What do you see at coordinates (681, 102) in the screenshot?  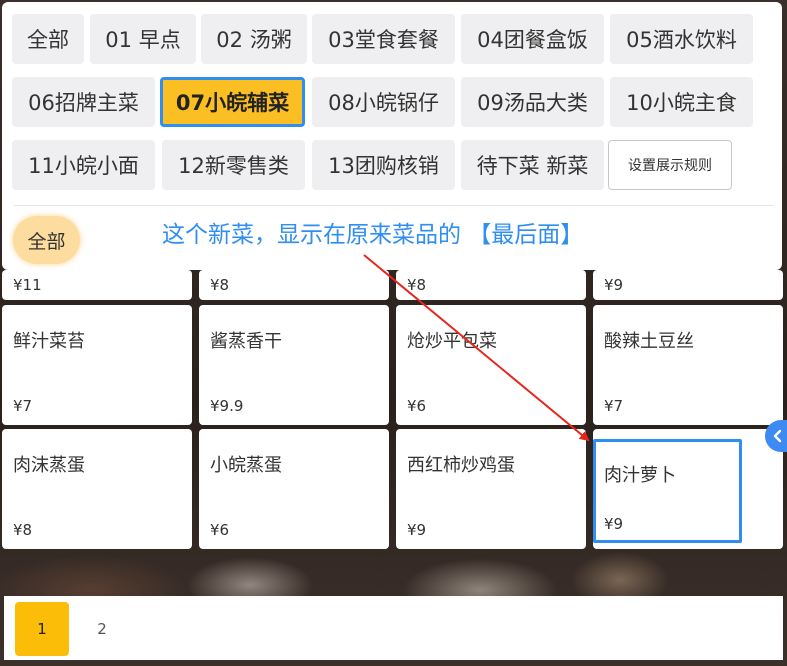 I see `category-tab-10: 10小皖主食` at bounding box center [681, 102].